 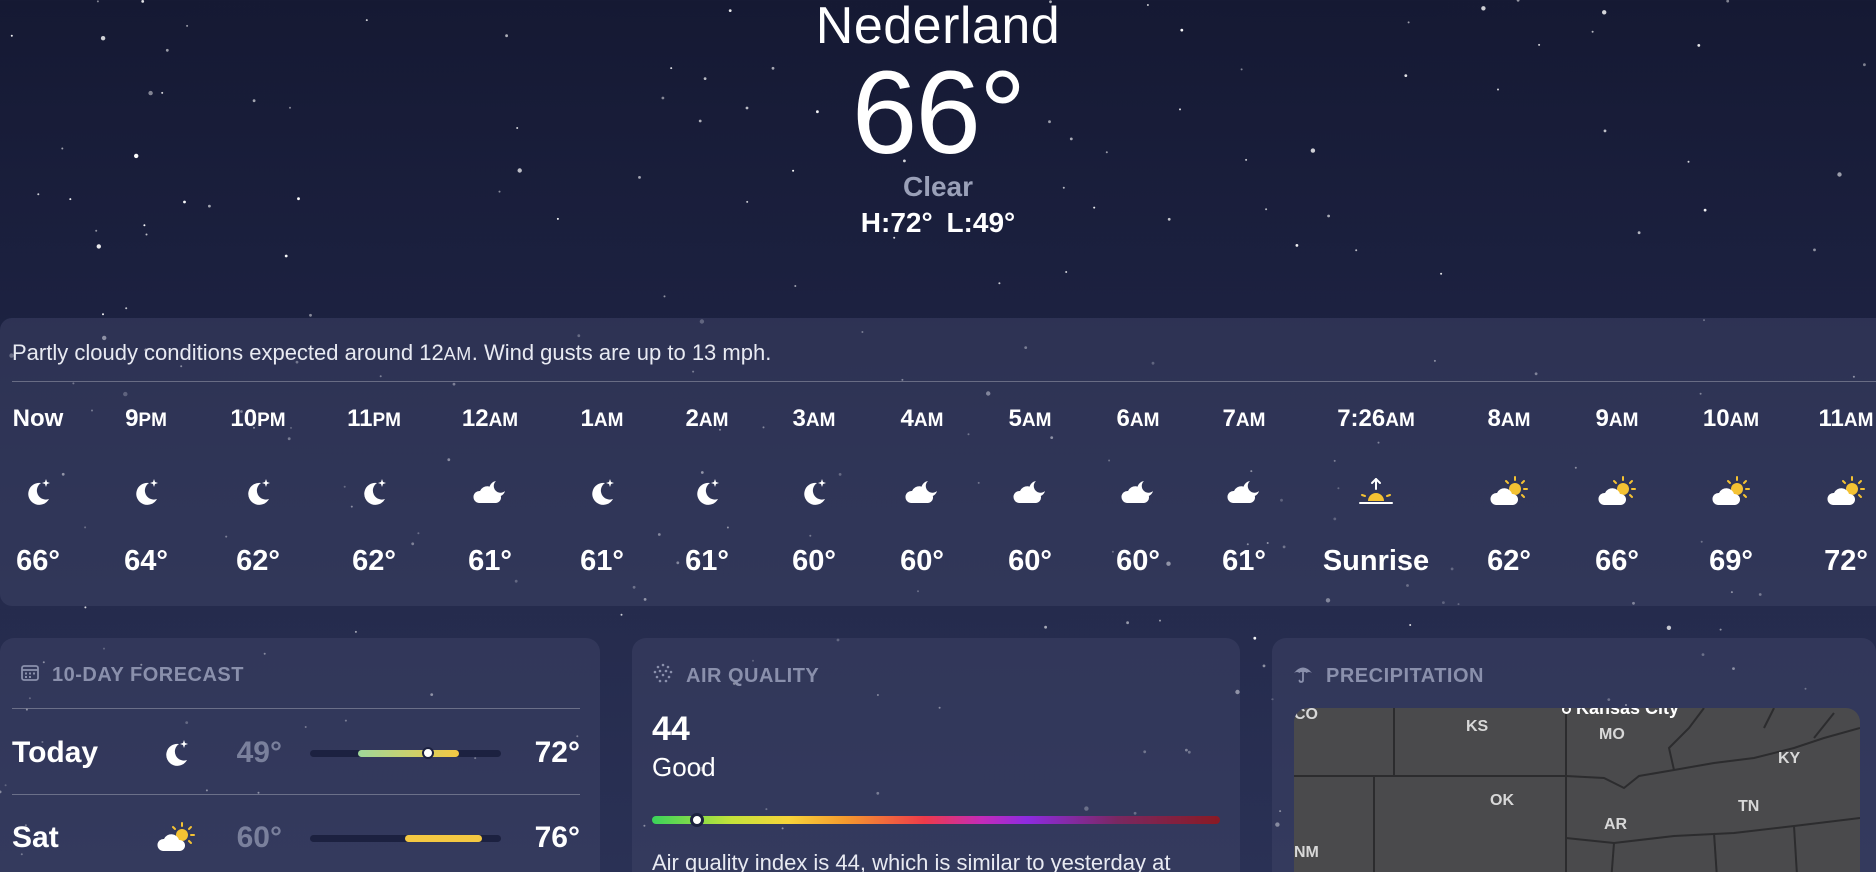 What do you see at coordinates (671, 729) in the screenshot?
I see `aqi-value: 44` at bounding box center [671, 729].